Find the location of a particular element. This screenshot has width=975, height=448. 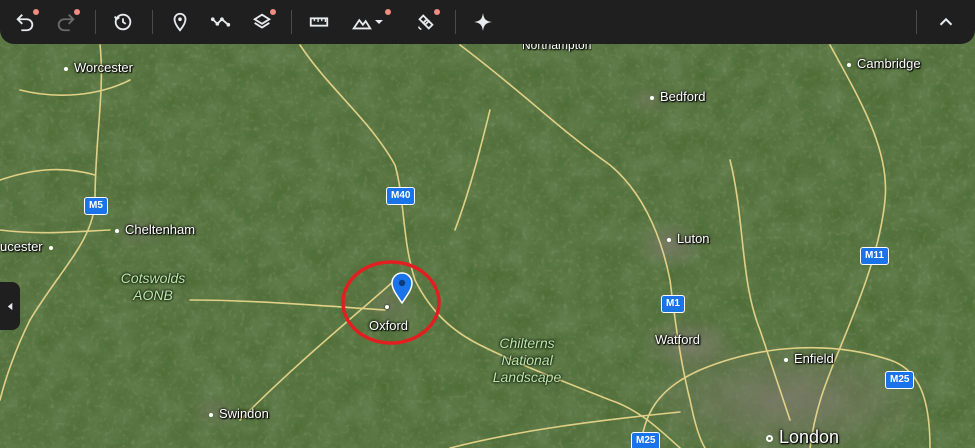

terrain-dropdown-button is located at coordinates (368, 22).